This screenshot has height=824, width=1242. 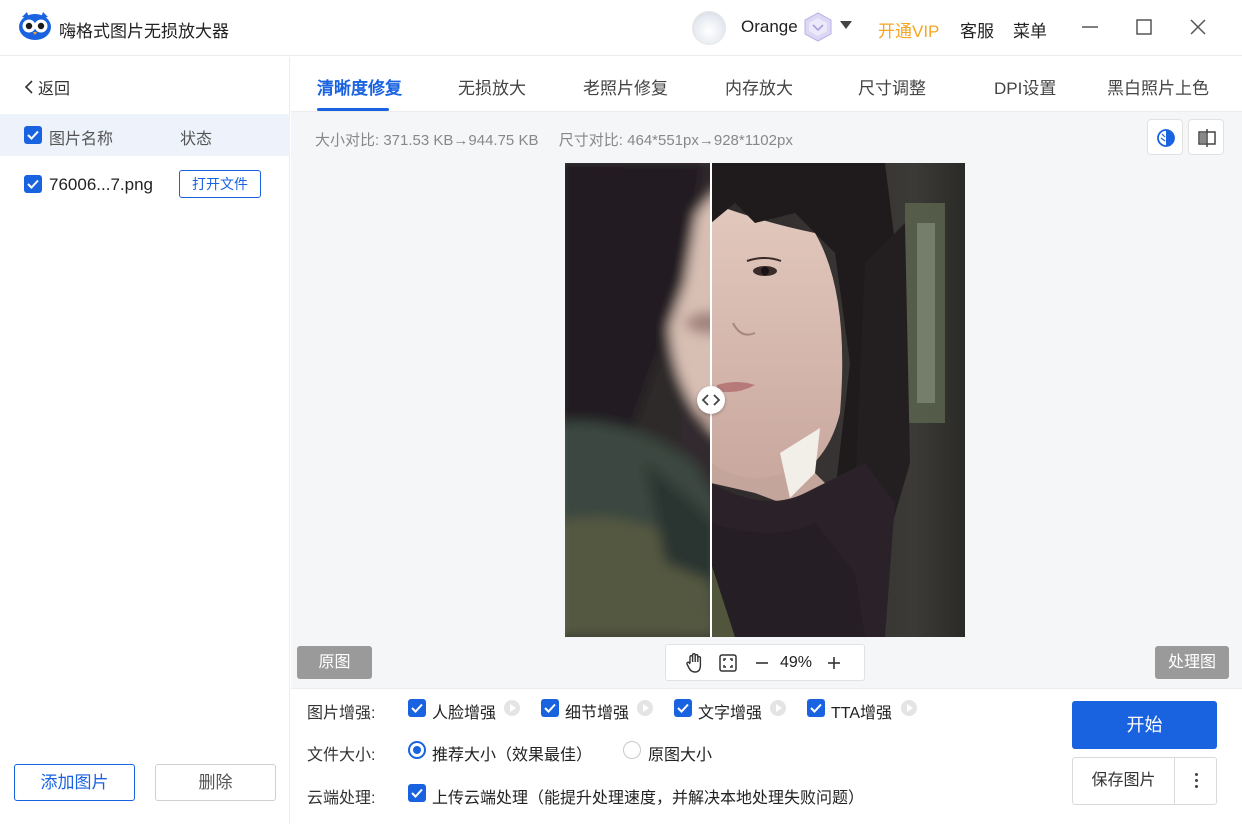 I want to click on file-list-item: 76006...7.png 打开文件, so click(x=145, y=184).